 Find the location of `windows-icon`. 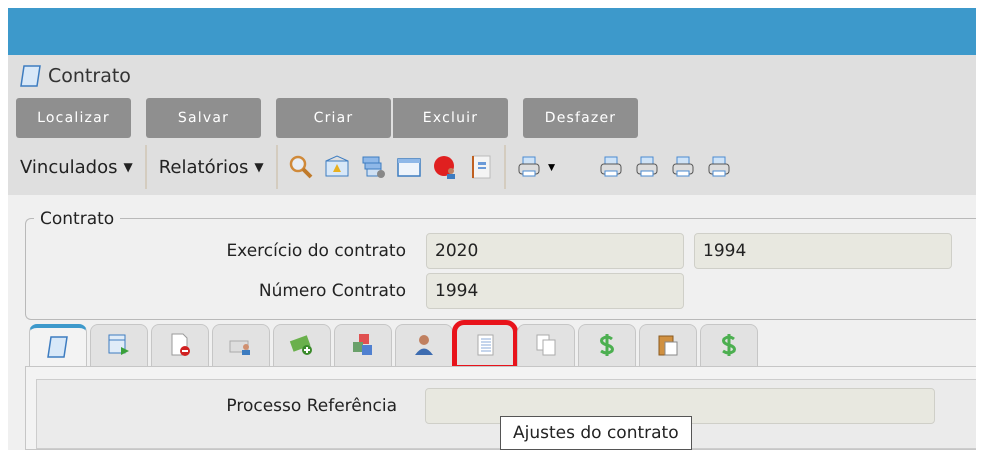

windows-icon is located at coordinates (373, 167).